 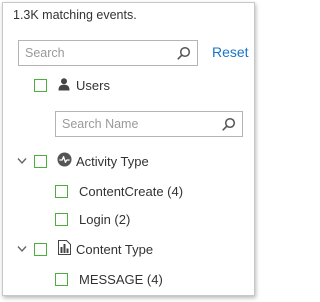 I want to click on user-icon, so click(x=64, y=84).